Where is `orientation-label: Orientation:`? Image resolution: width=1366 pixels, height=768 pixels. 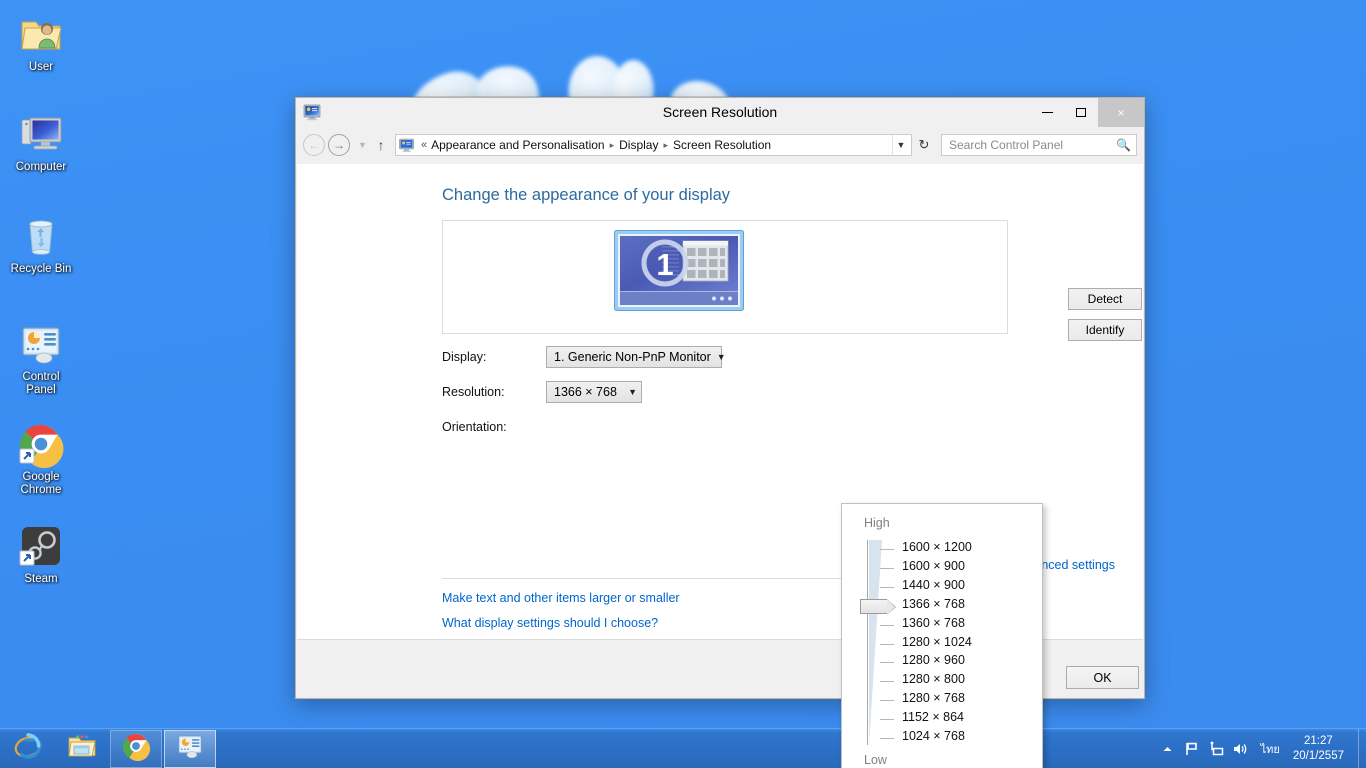 orientation-label: Orientation: is located at coordinates (474, 427).